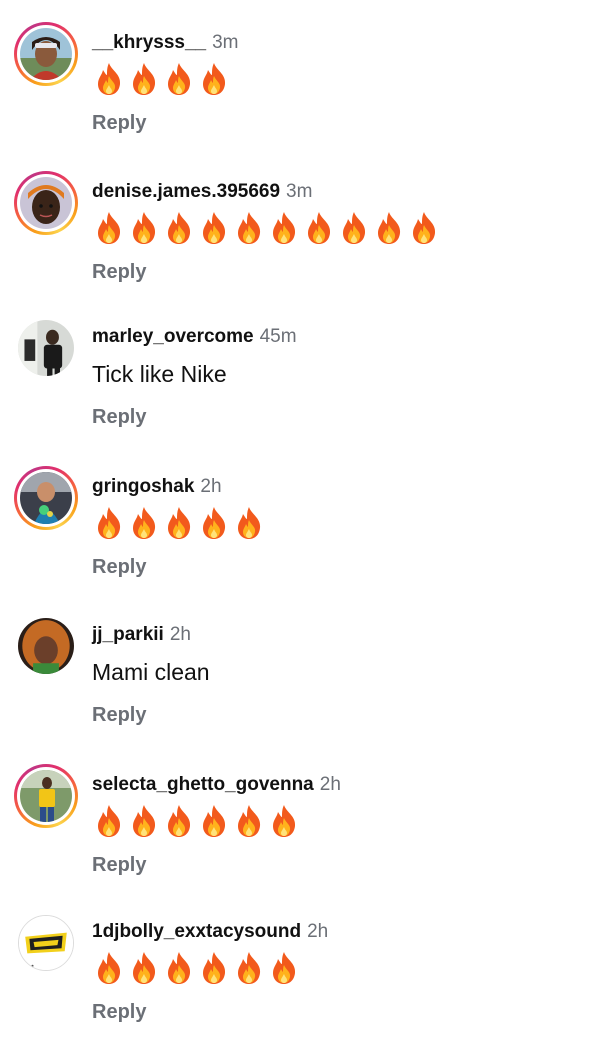 This screenshot has width=590, height=1051. I want to click on username-link: jj_parkii, so click(128, 634).